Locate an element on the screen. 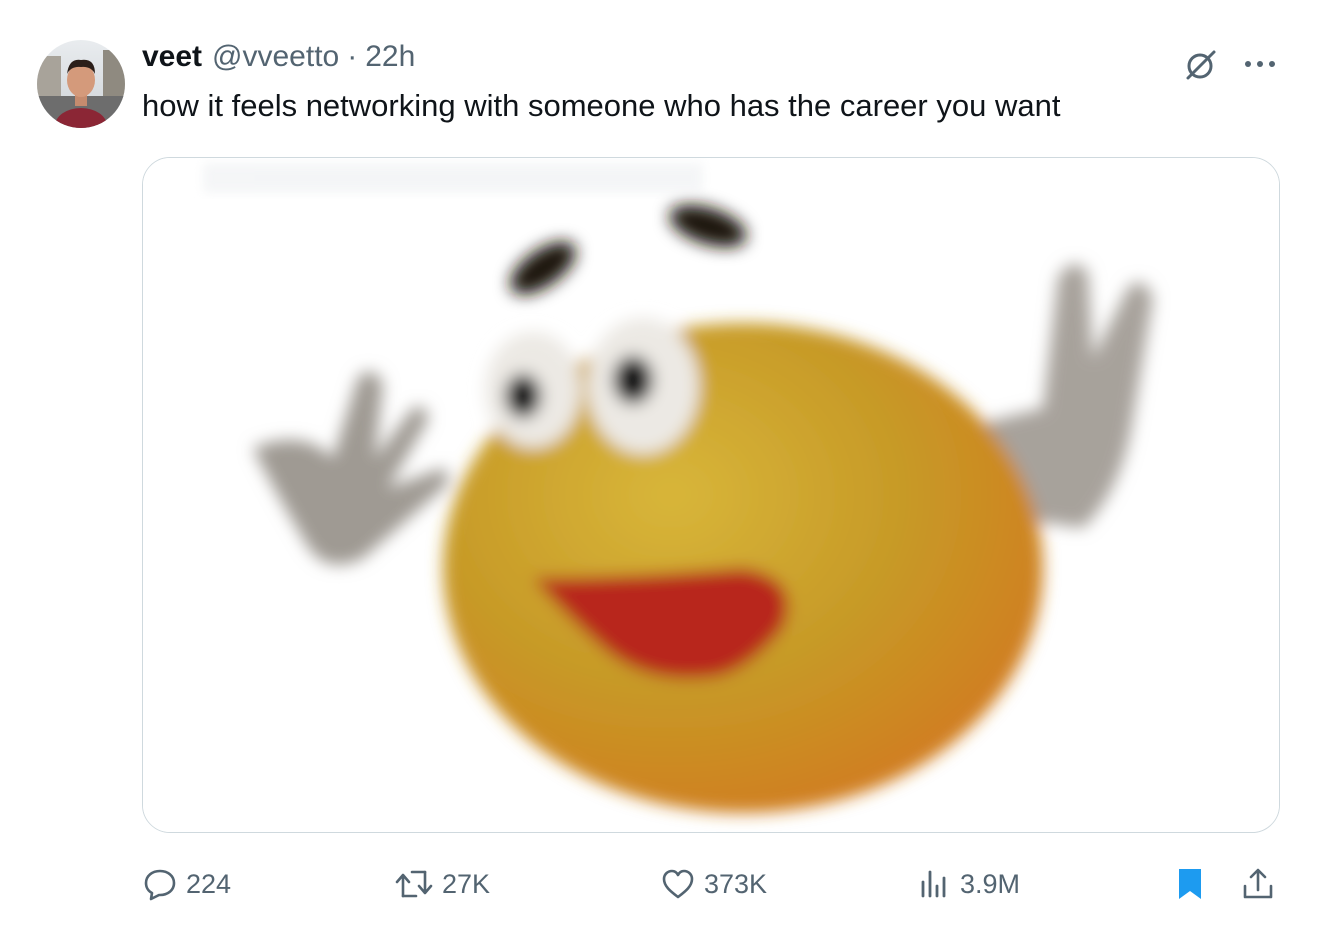 The image size is (1318, 932). share-icon is located at coordinates (1258, 883).